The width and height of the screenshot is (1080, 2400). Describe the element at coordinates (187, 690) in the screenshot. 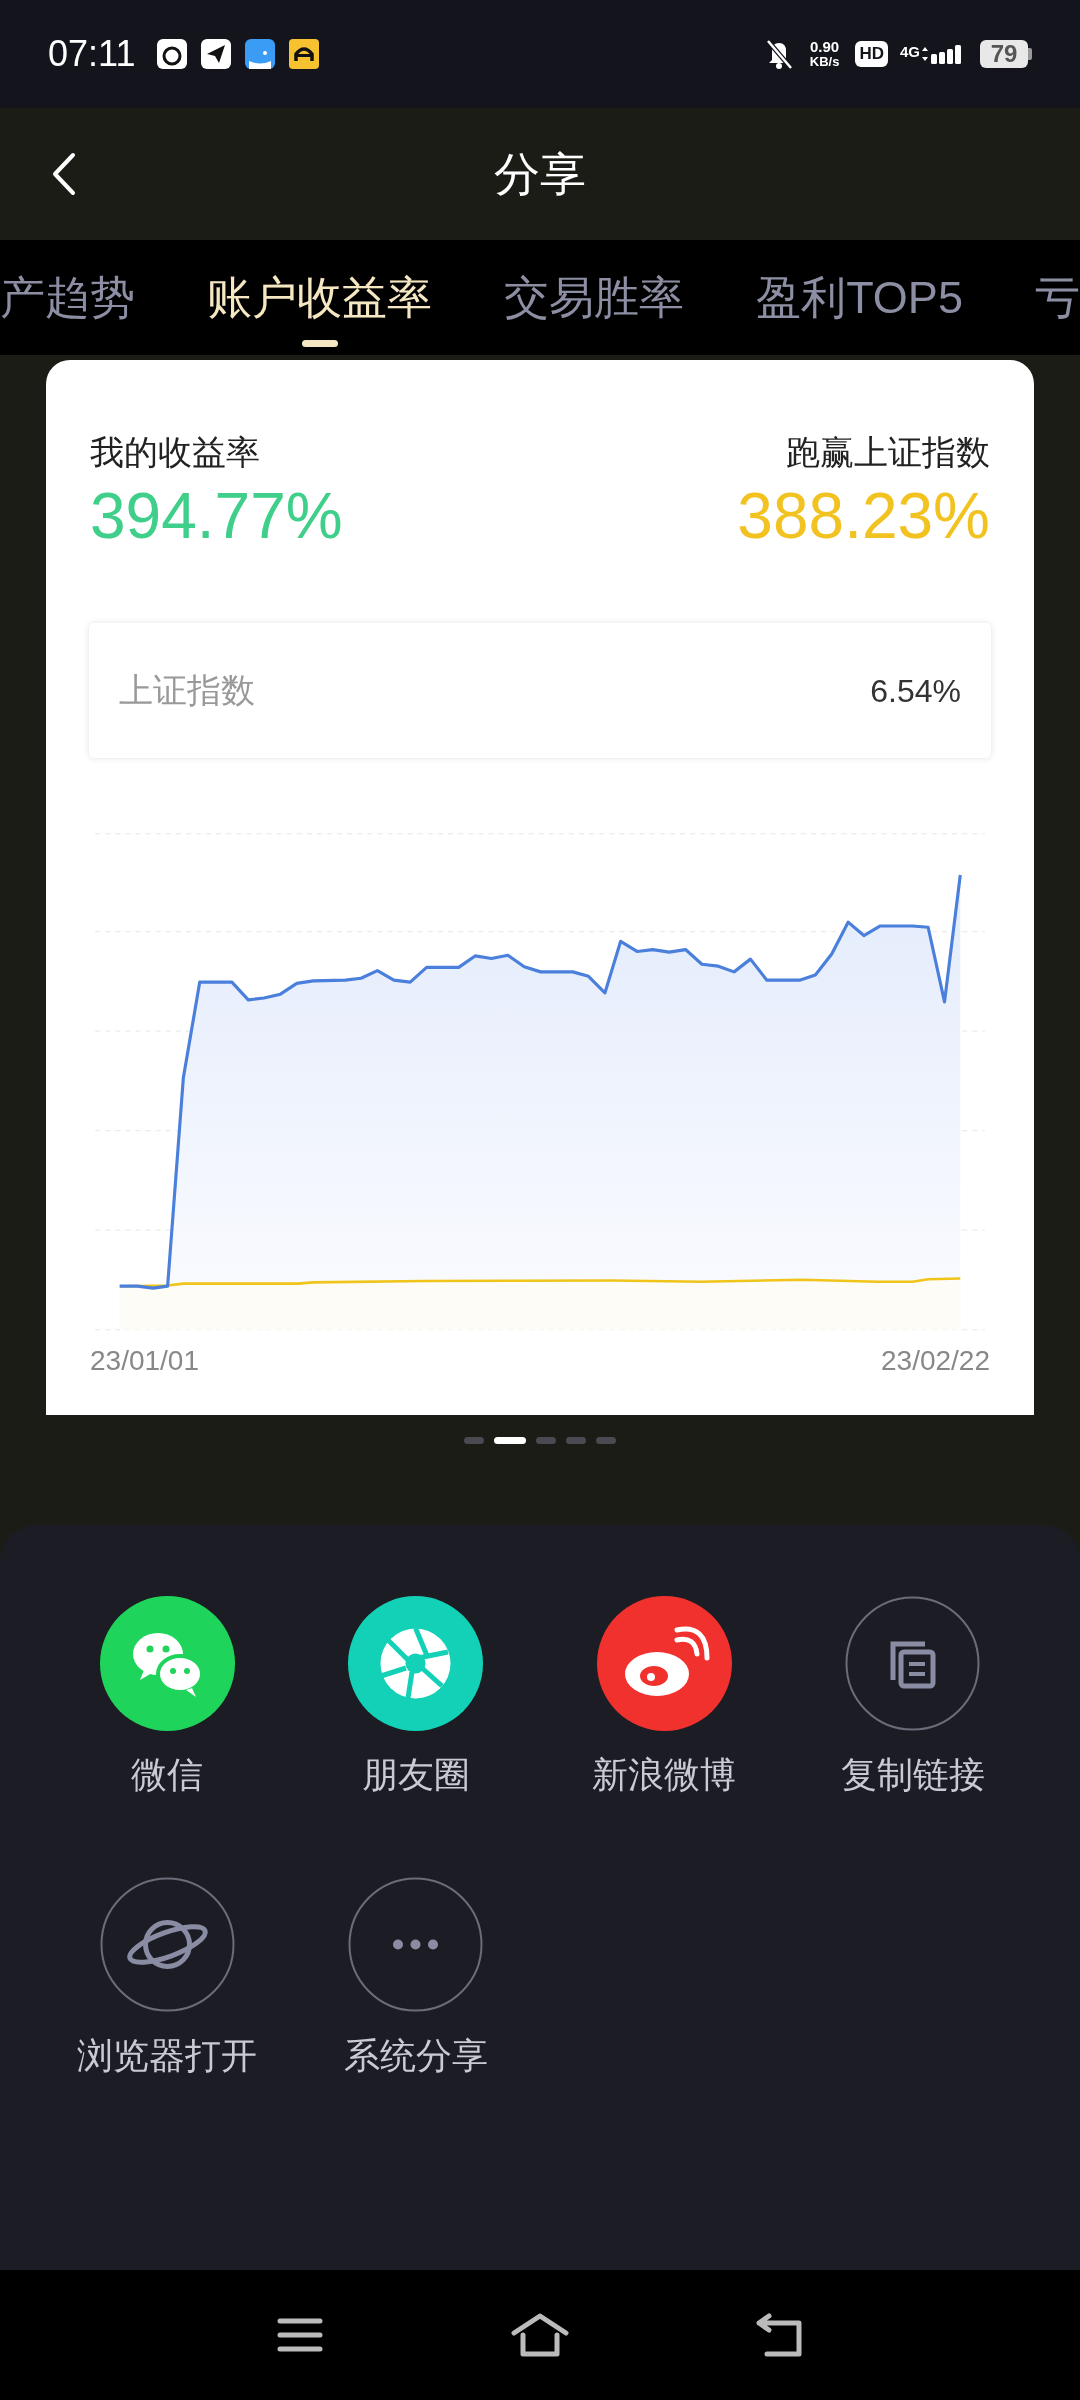

I see `benchmark-label: 上证指数` at that location.